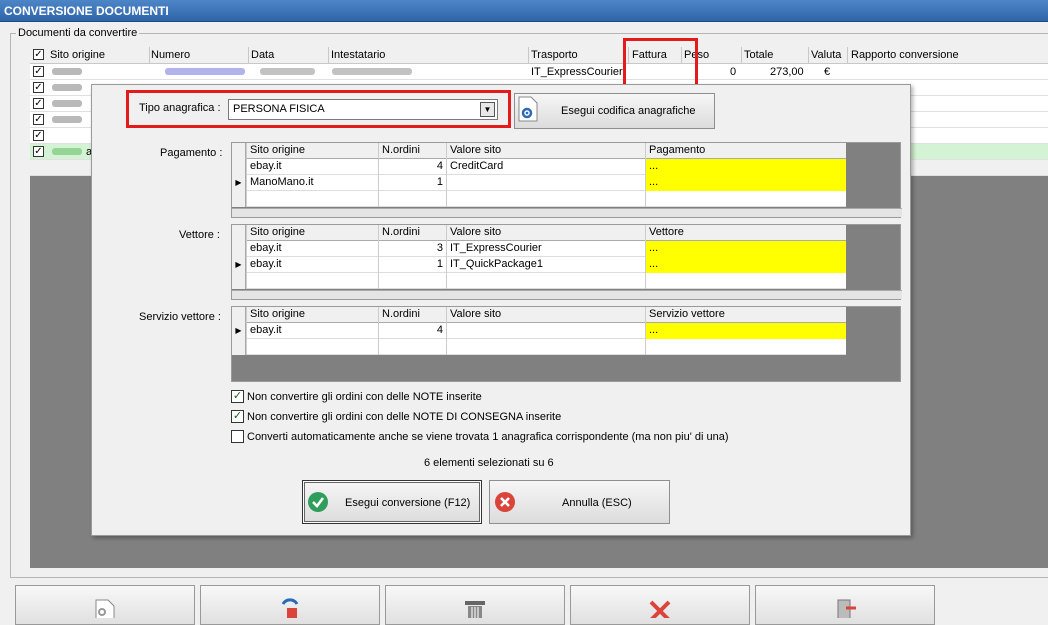  What do you see at coordinates (105, 608) in the screenshot?
I see `document-gear-icon` at bounding box center [105, 608].